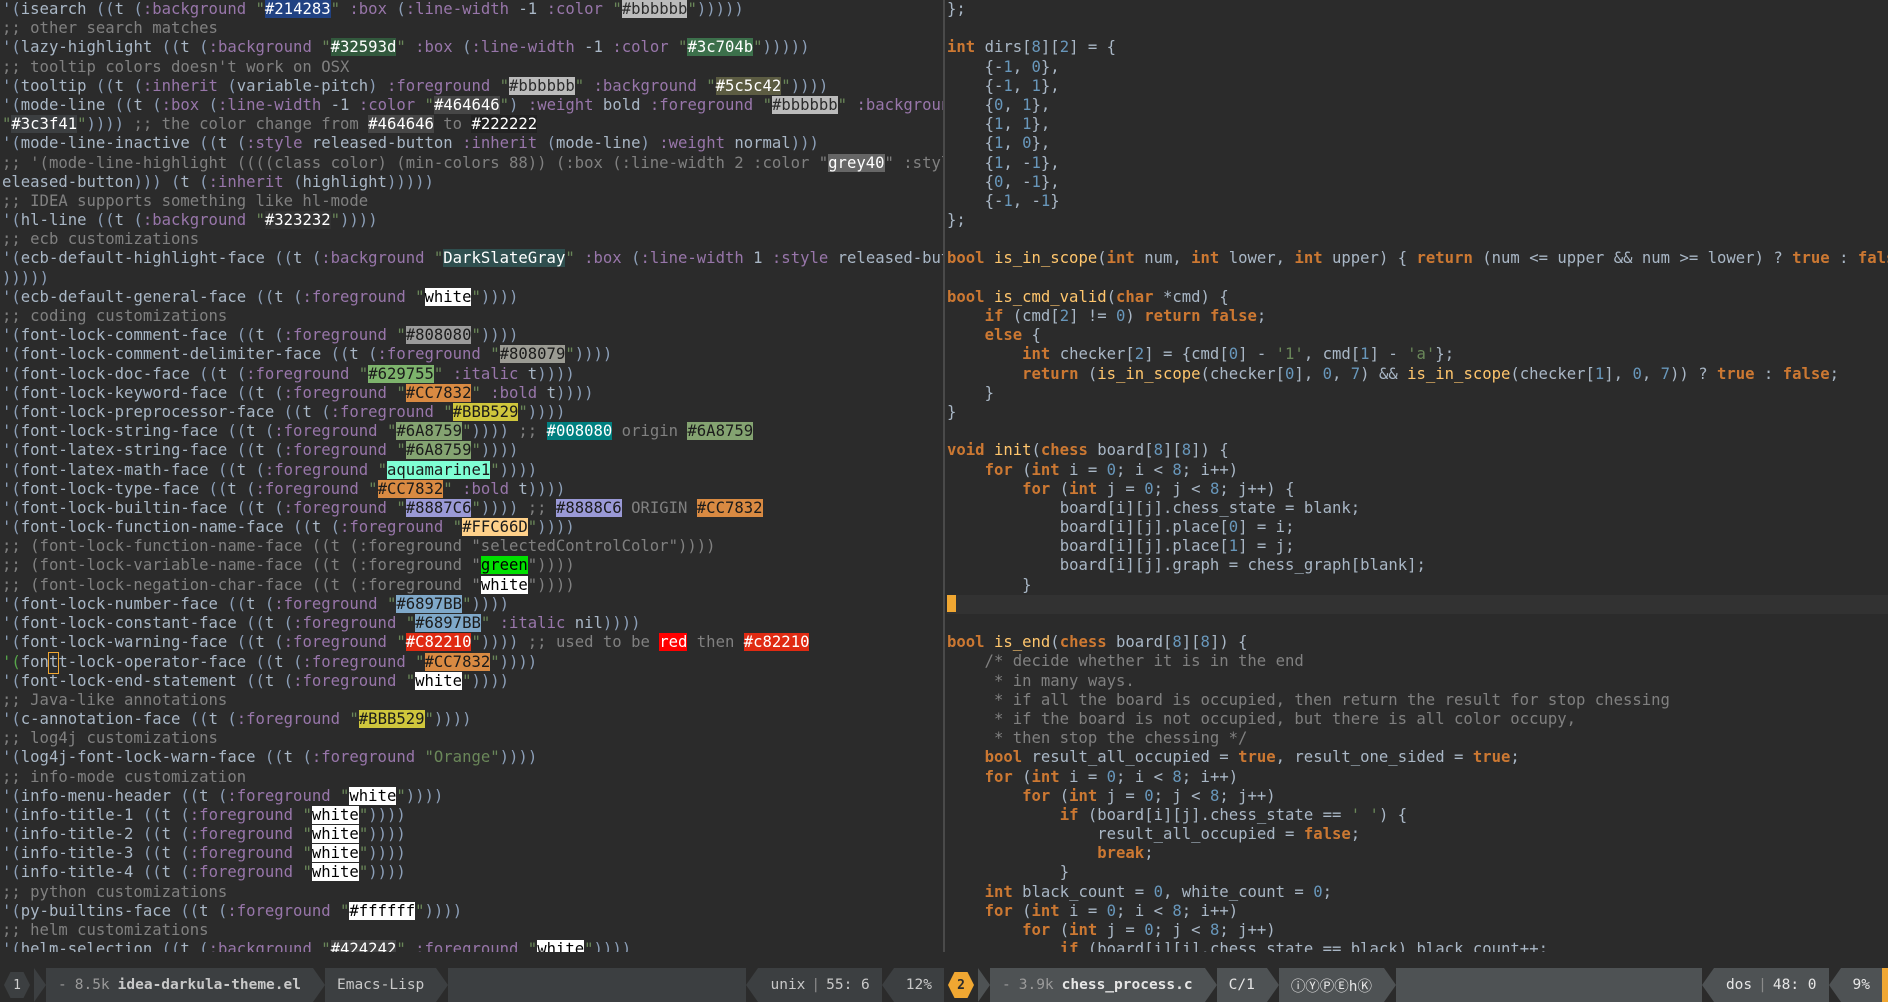  What do you see at coordinates (363, 47) in the screenshot?
I see `color-swatch: #32593d` at bounding box center [363, 47].